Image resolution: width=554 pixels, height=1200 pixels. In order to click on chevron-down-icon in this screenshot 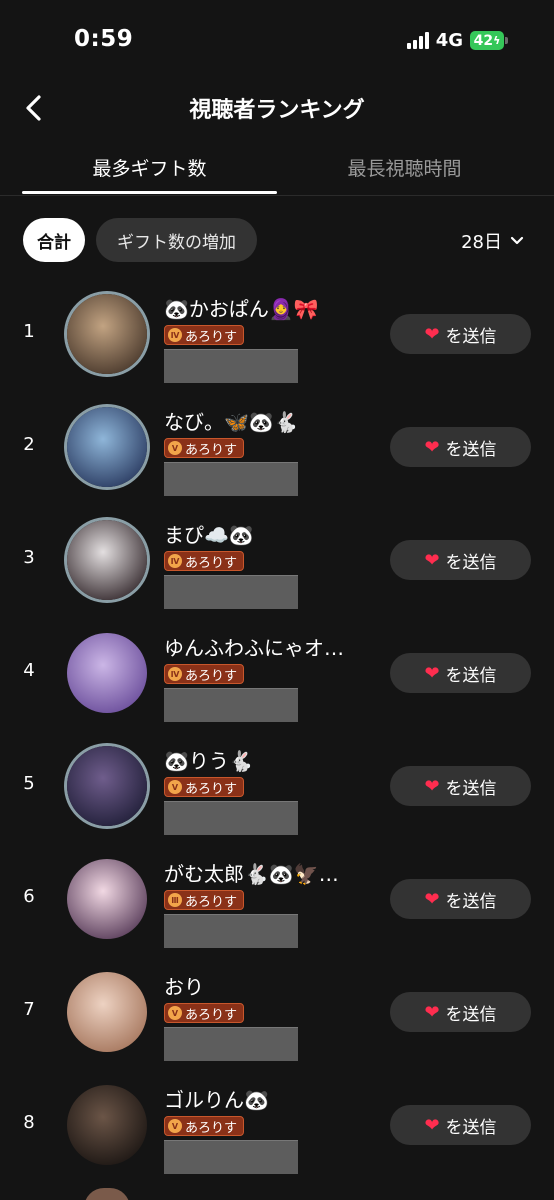, I will do `click(517, 240)`.